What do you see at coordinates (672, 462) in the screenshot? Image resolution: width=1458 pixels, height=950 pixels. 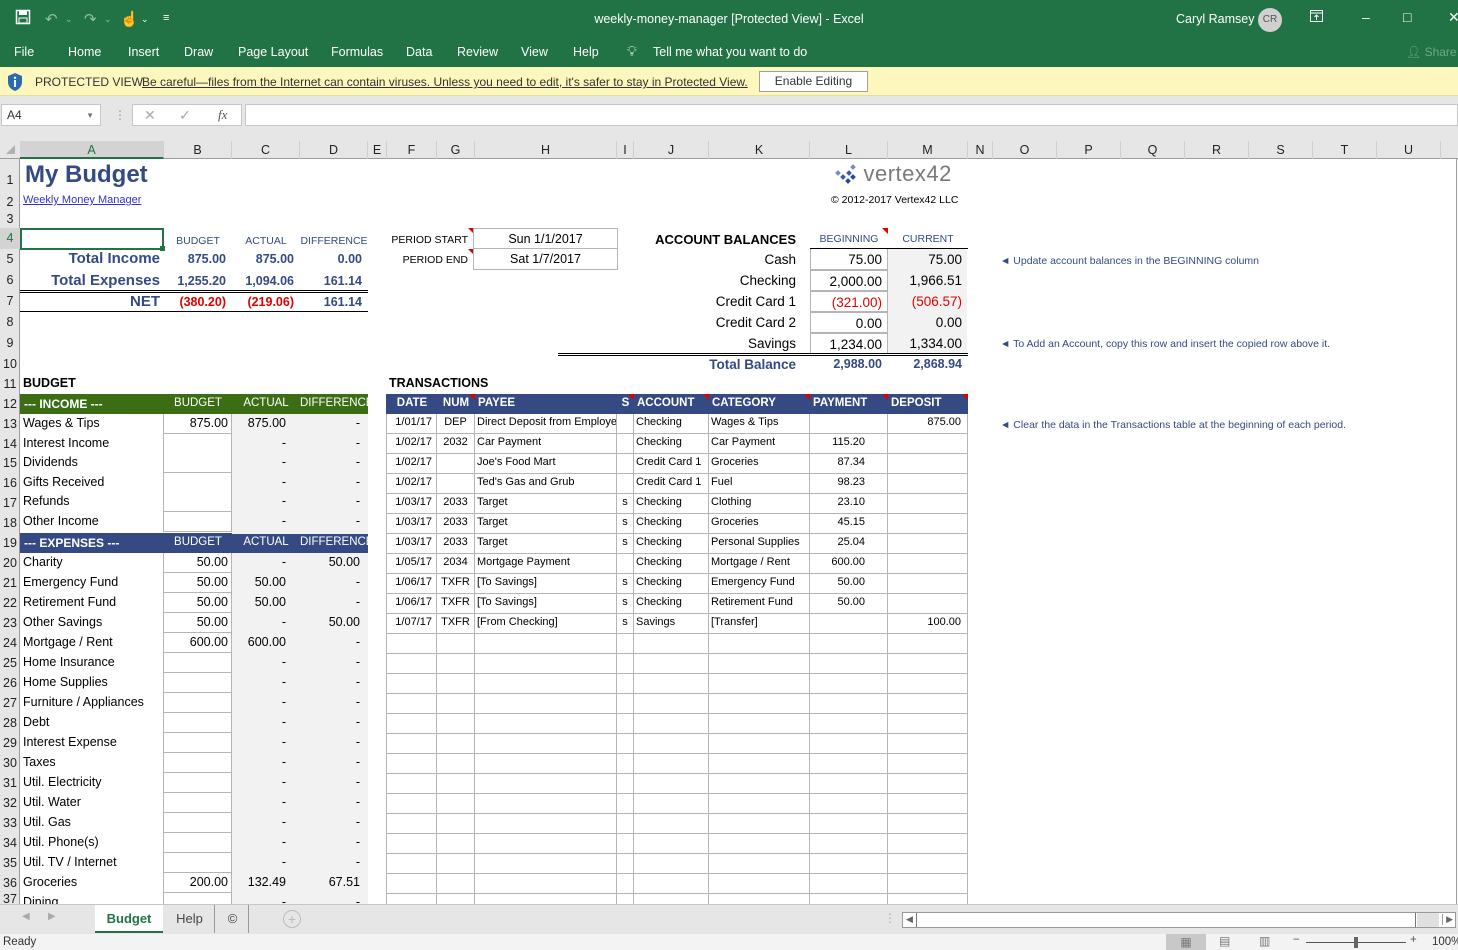 I see `transaction-account: Credit Card 1` at bounding box center [672, 462].